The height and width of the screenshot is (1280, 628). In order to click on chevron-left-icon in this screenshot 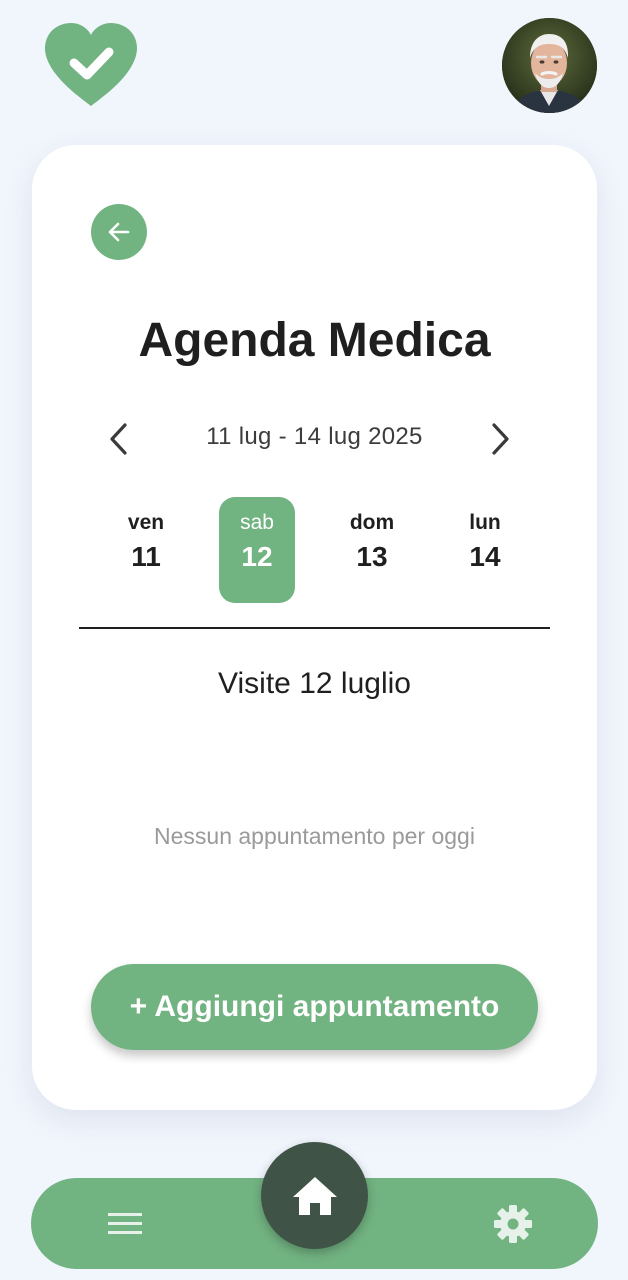, I will do `click(118, 439)`.